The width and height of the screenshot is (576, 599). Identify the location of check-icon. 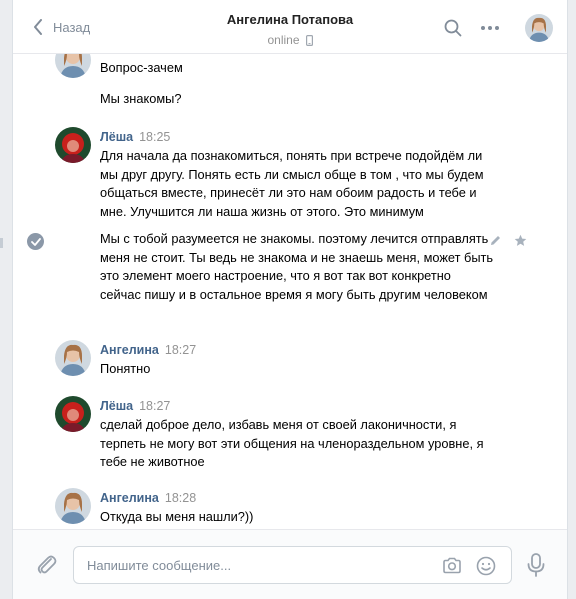
(35, 241).